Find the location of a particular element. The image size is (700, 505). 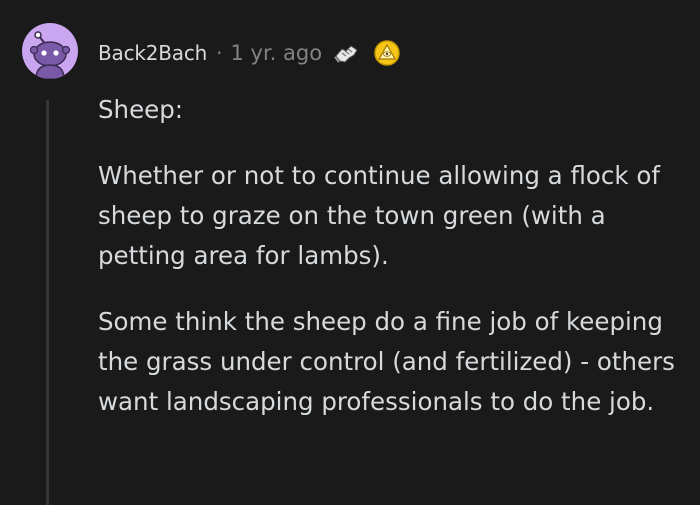

timestamp-link: 1 yr. ago is located at coordinates (277, 53).